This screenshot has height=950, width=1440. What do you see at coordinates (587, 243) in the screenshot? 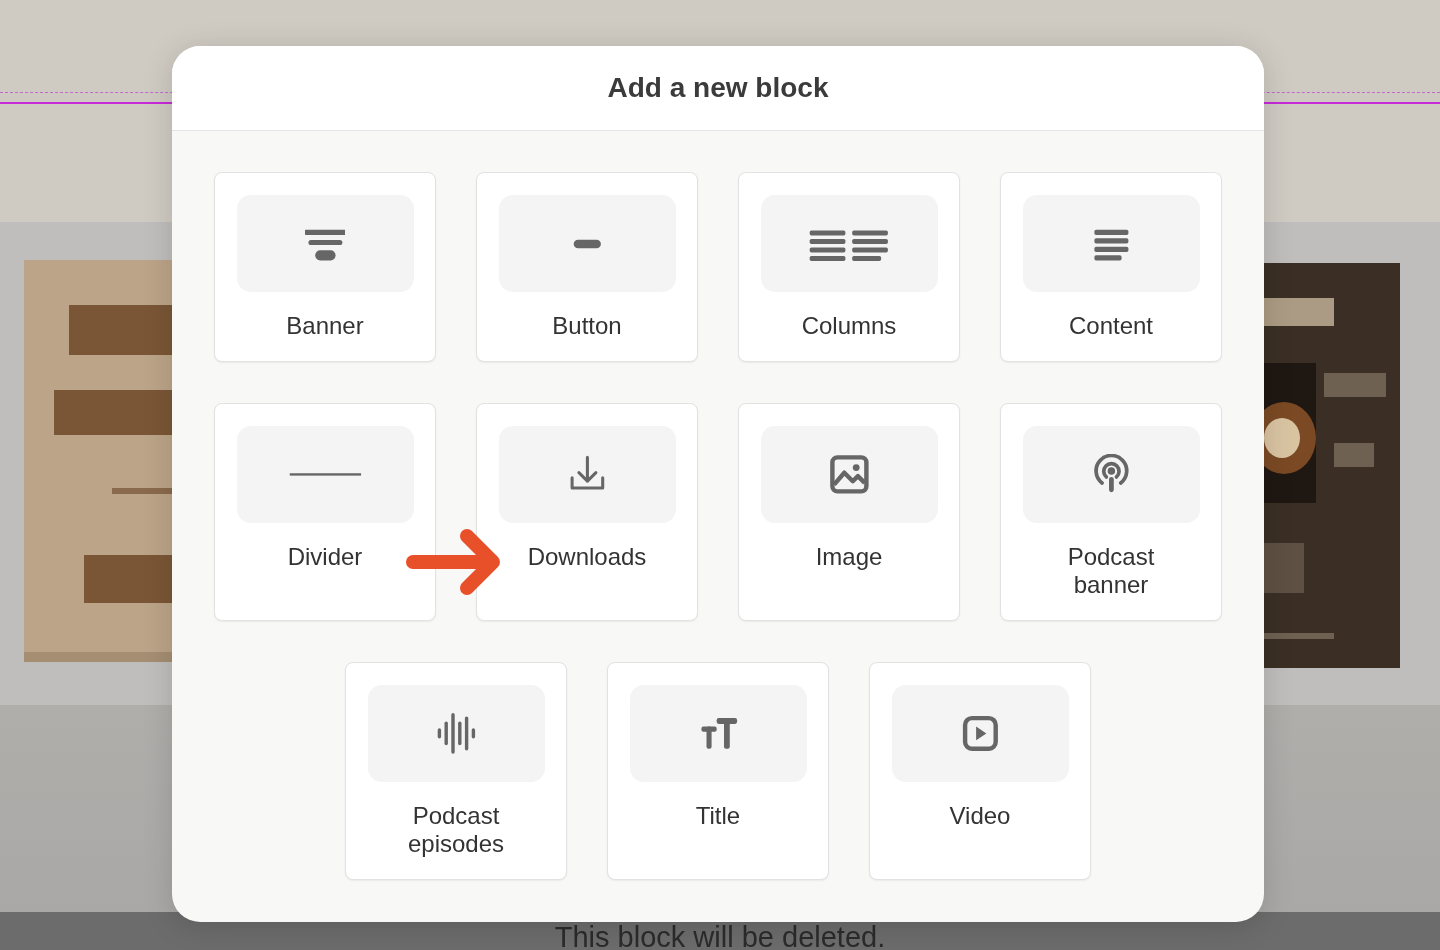
I see `dash-icon` at bounding box center [587, 243].